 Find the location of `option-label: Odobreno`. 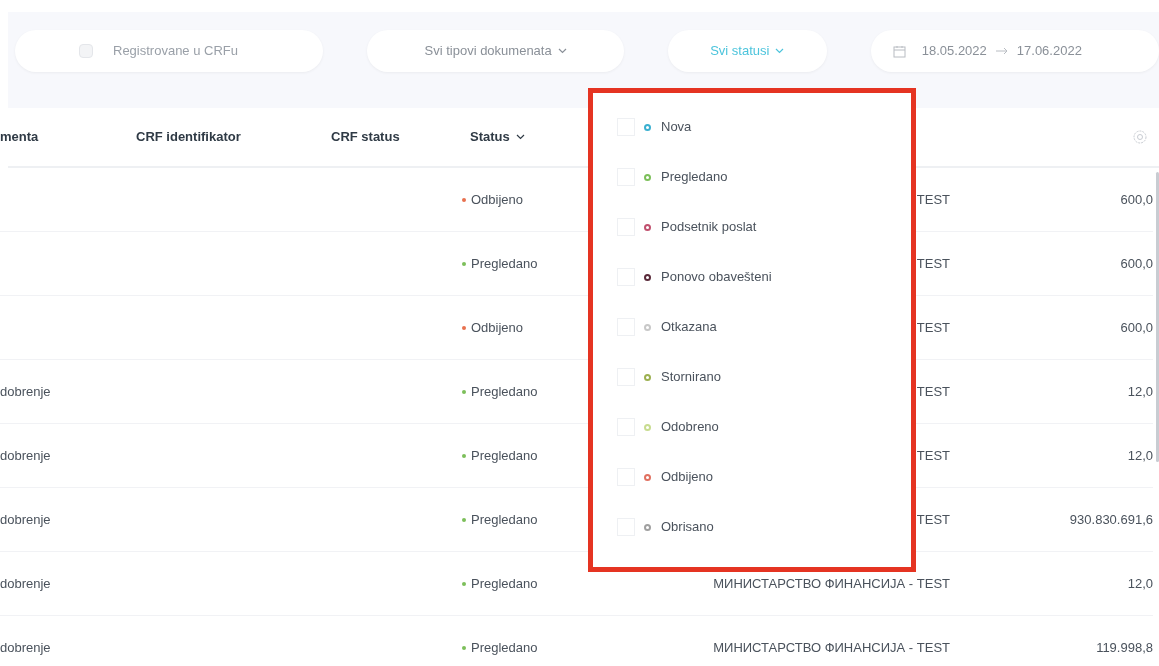

option-label: Odobreno is located at coordinates (690, 427).